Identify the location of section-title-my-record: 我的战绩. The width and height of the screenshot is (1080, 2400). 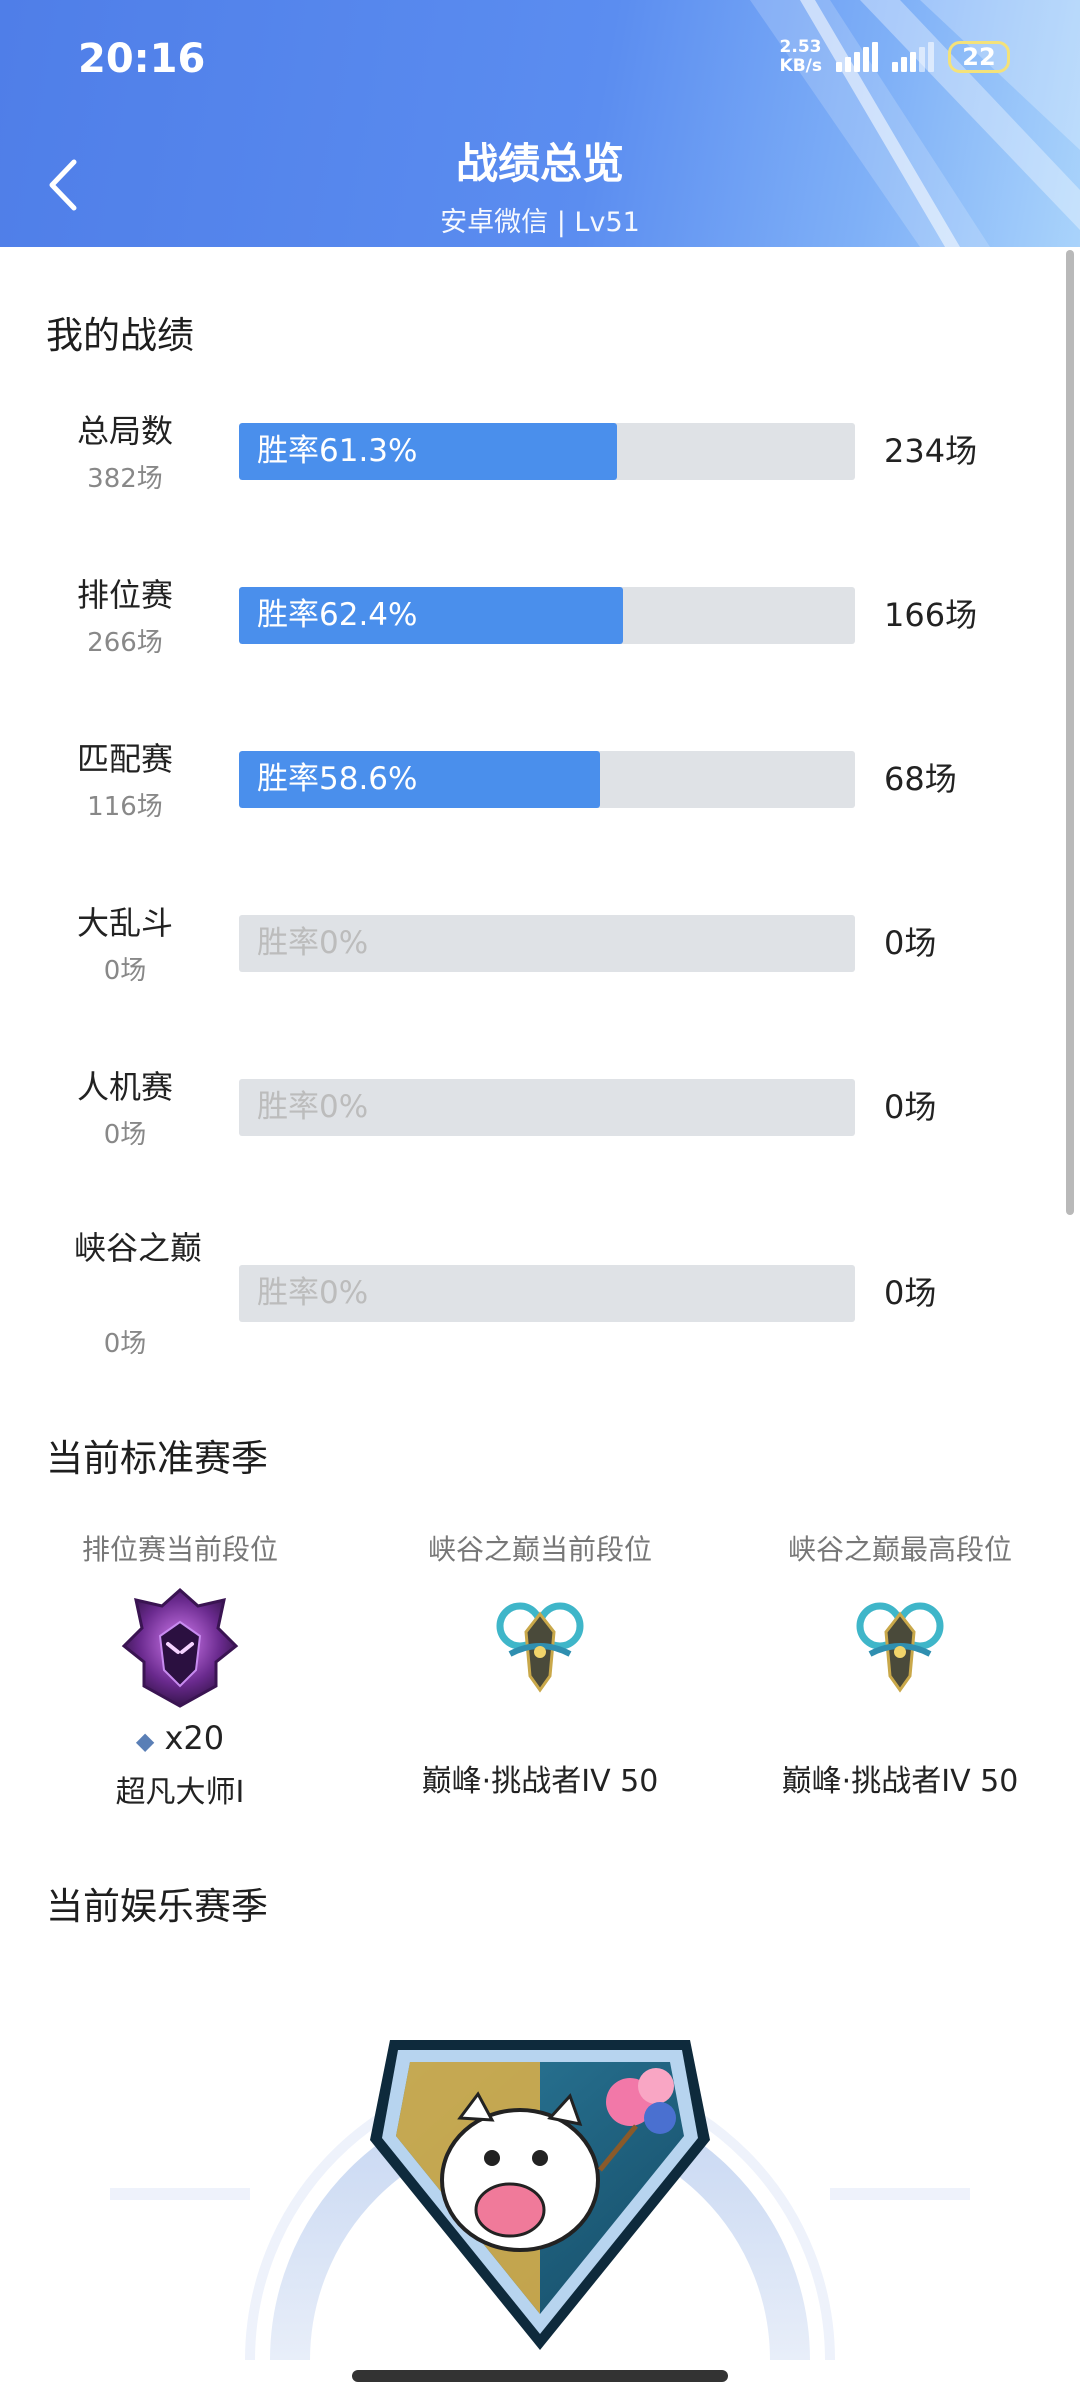
(120, 335).